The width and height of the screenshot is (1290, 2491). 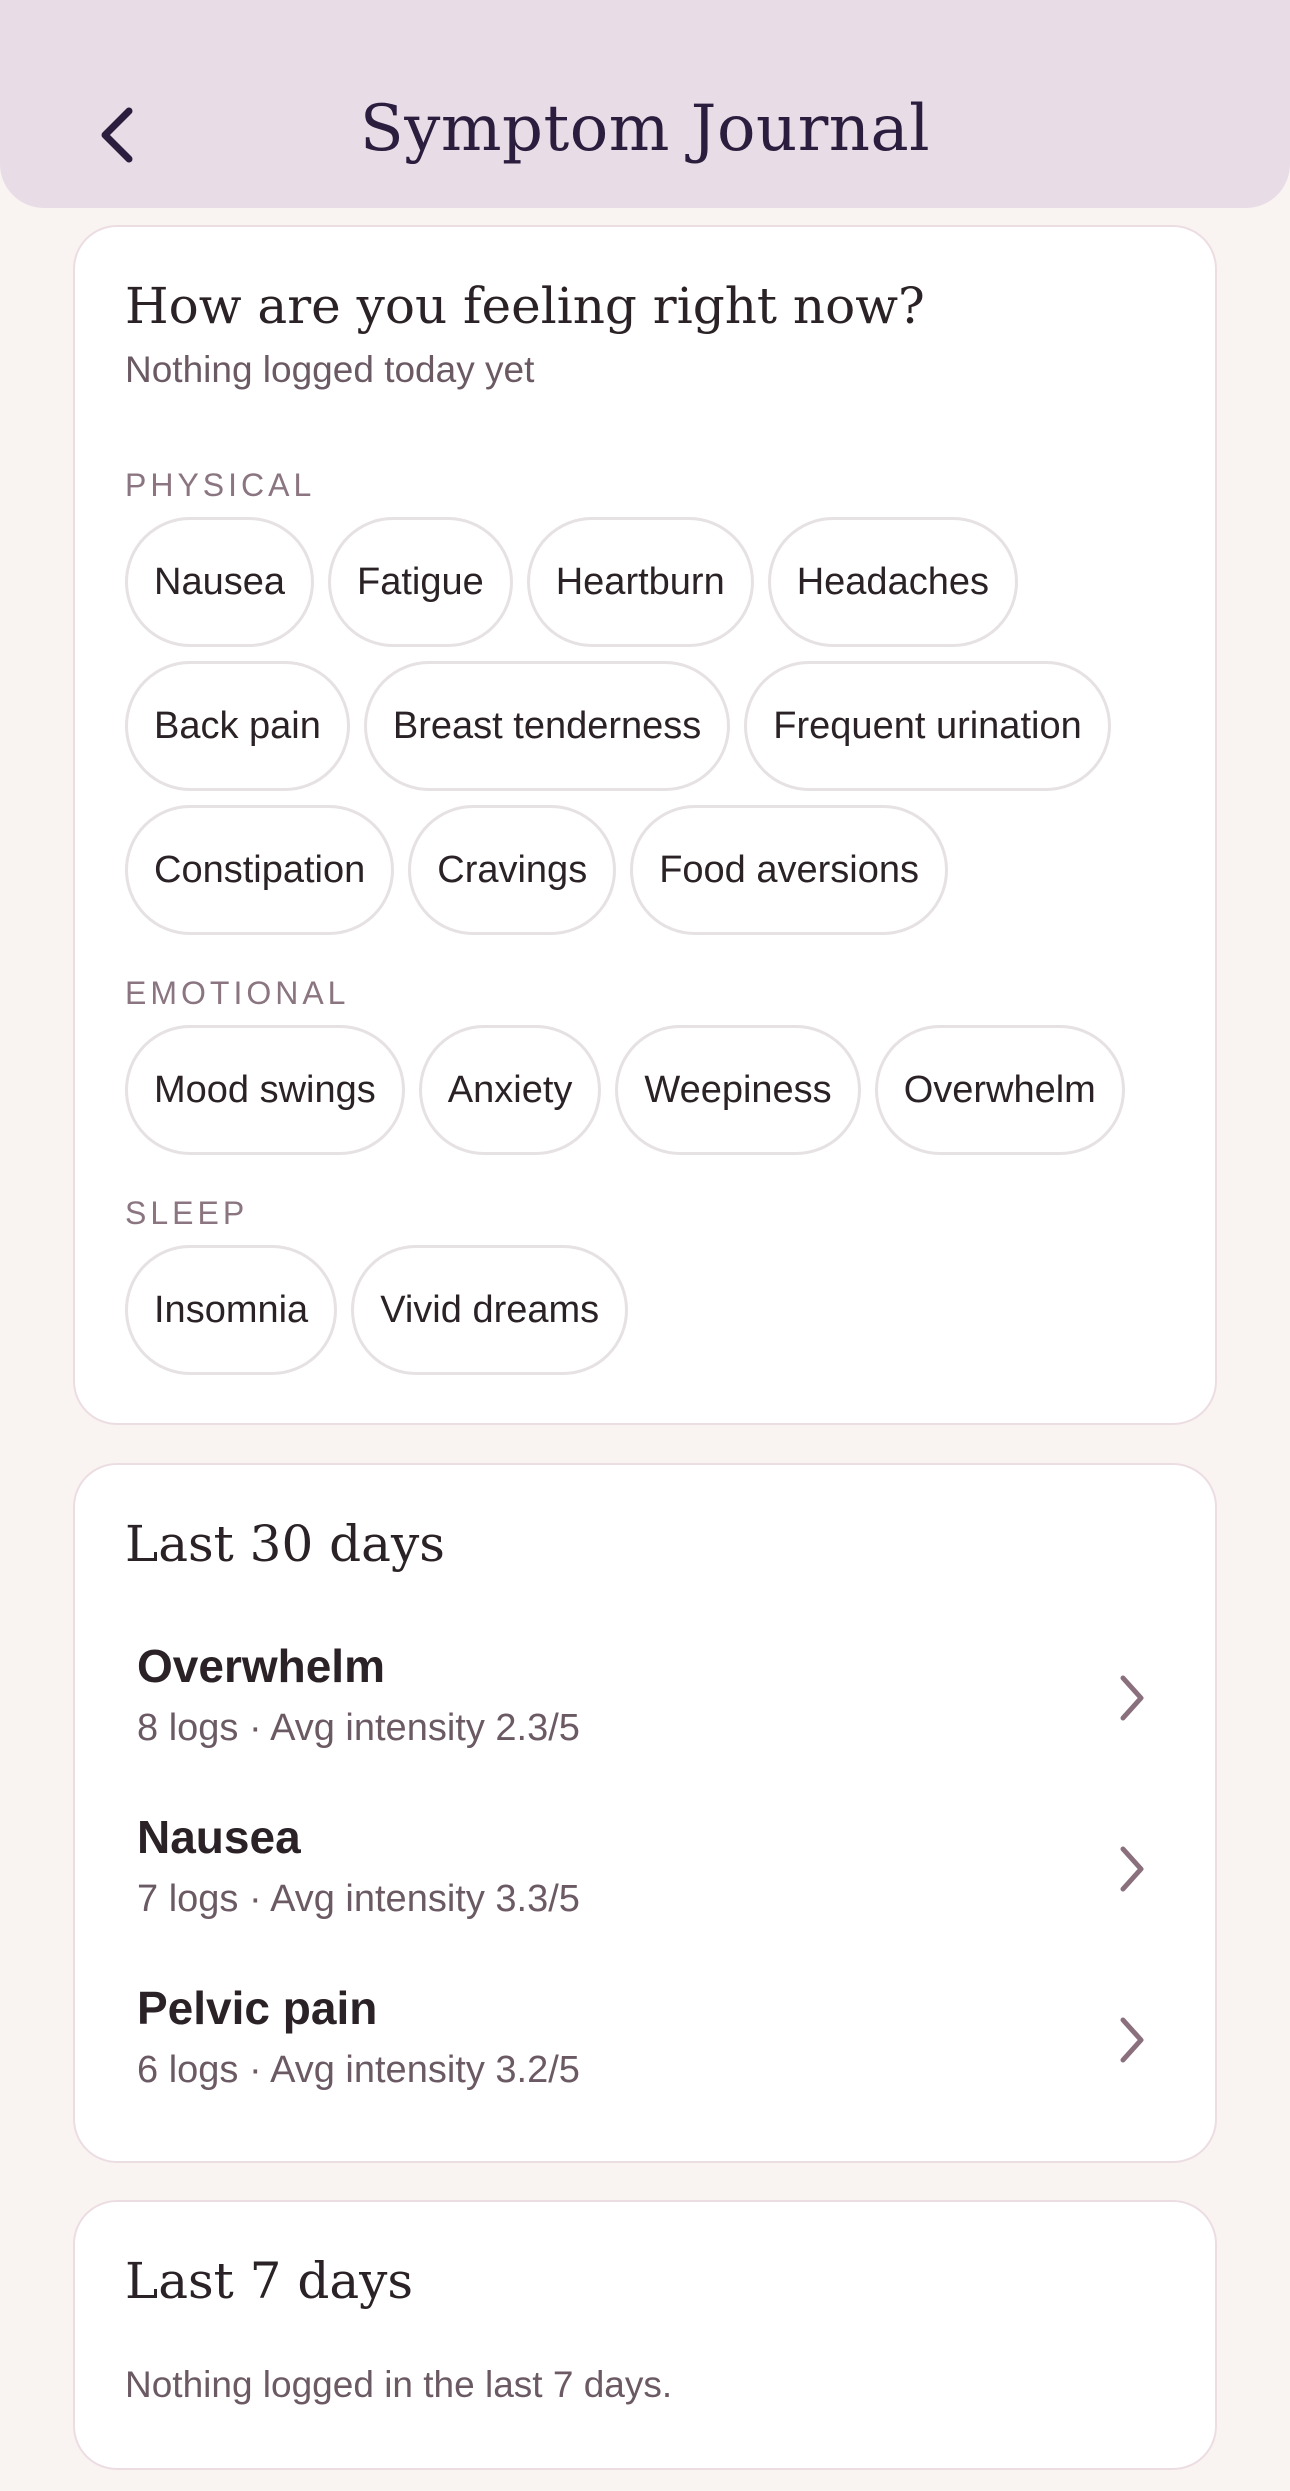 What do you see at coordinates (647, 1705) in the screenshot?
I see `symptom-summary-row: Overwhelm 8 logs · Avg intensity 2.3/5` at bounding box center [647, 1705].